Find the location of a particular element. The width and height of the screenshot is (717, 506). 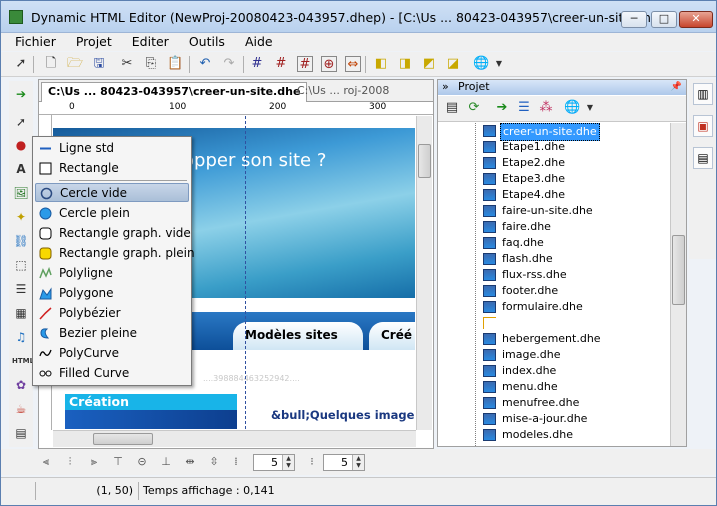

cut-icon: ✂ is located at coordinates (127, 64).